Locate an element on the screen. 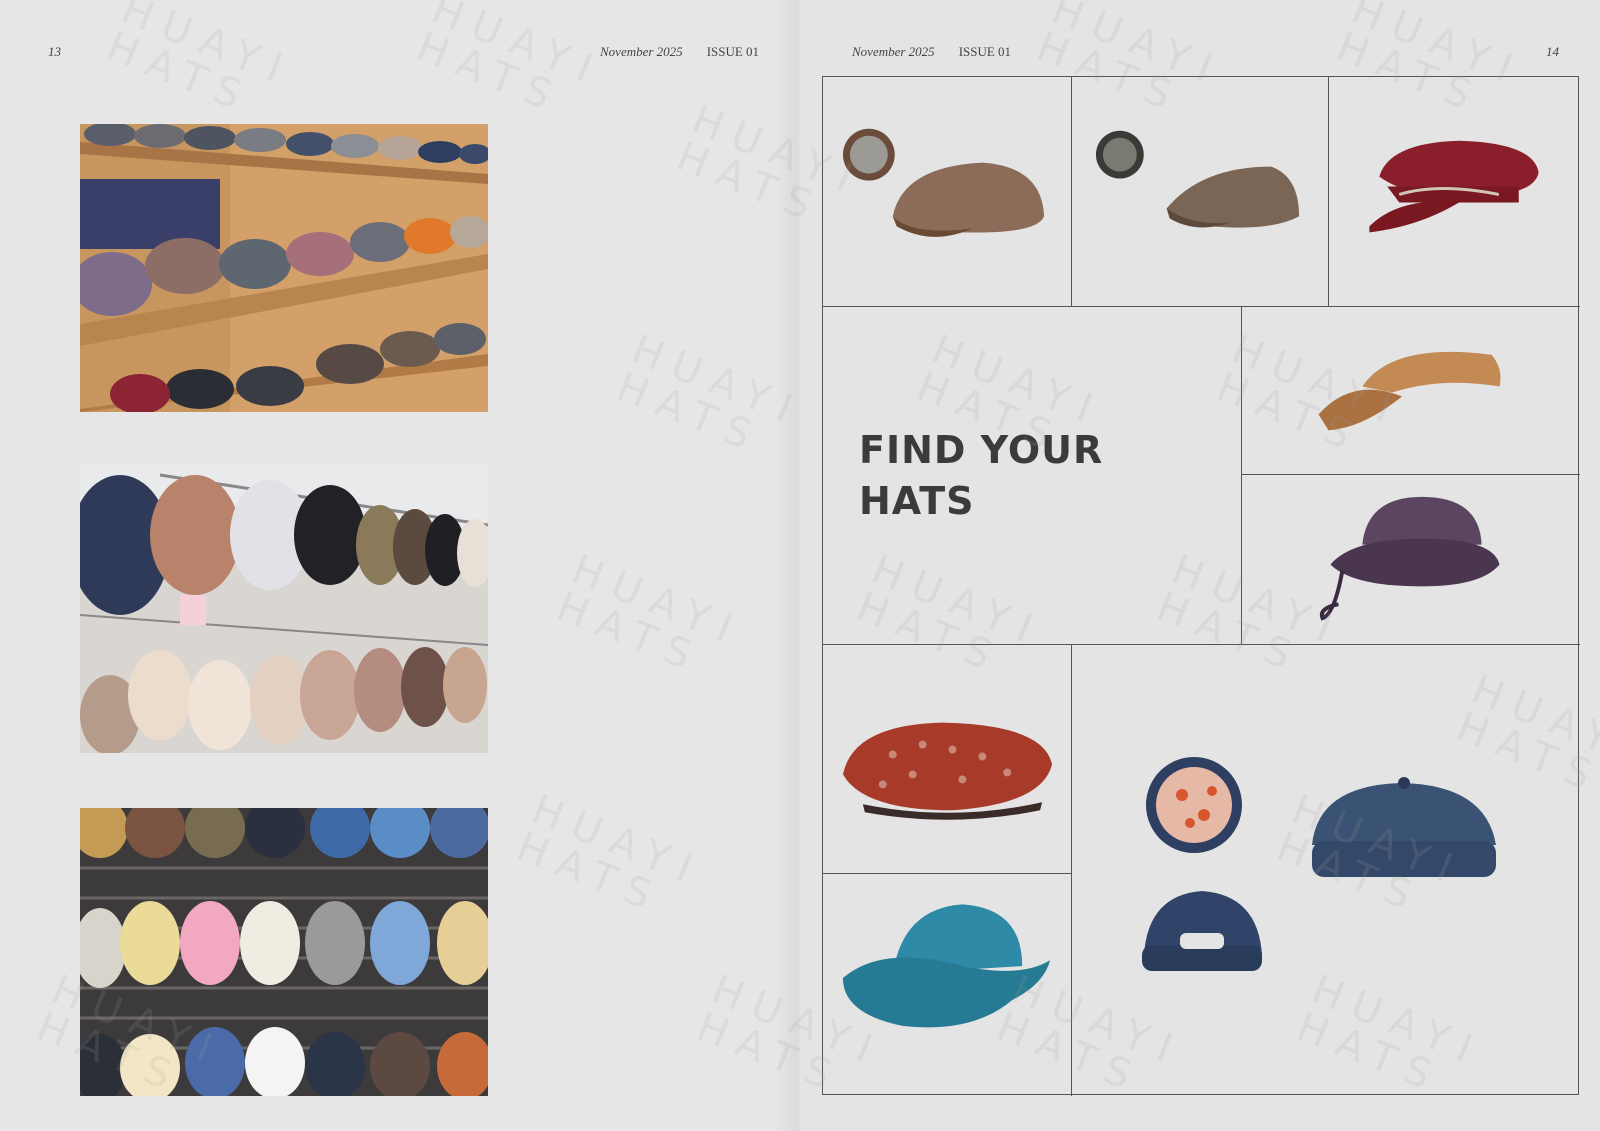 This screenshot has height=1131, width=1600. product-cell-plaid-cap is located at coordinates (1200, 192).